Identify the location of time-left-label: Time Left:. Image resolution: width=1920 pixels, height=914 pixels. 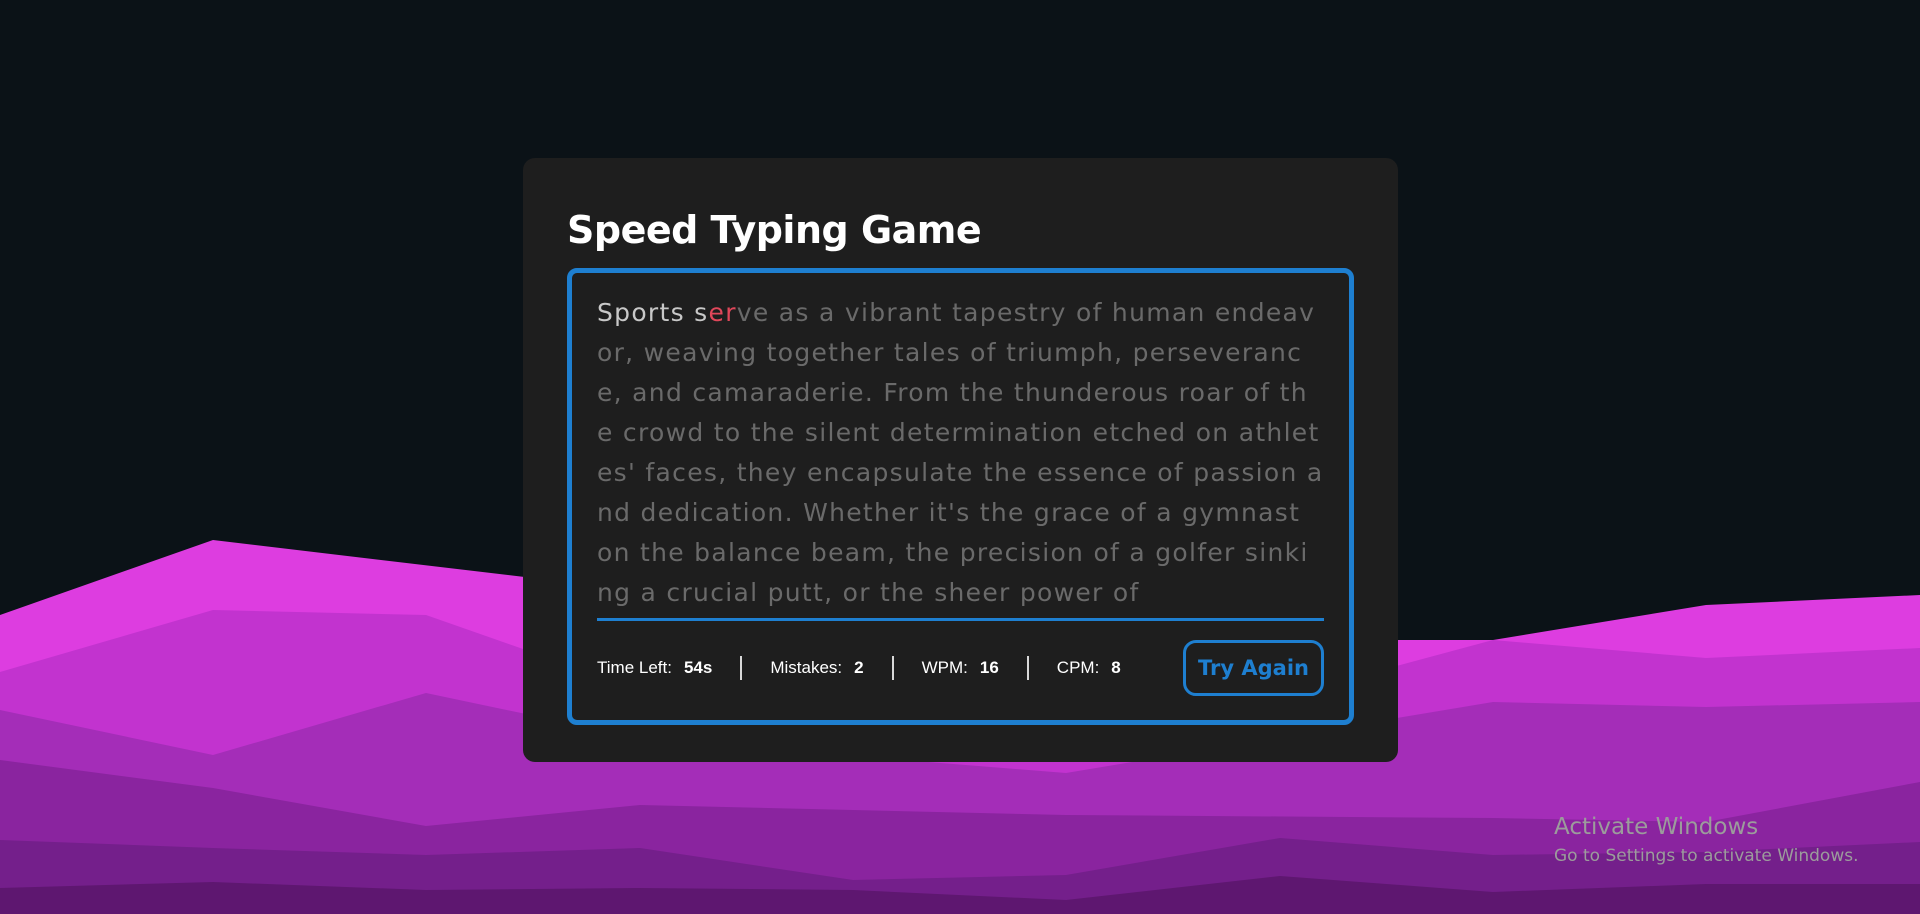
(634, 667).